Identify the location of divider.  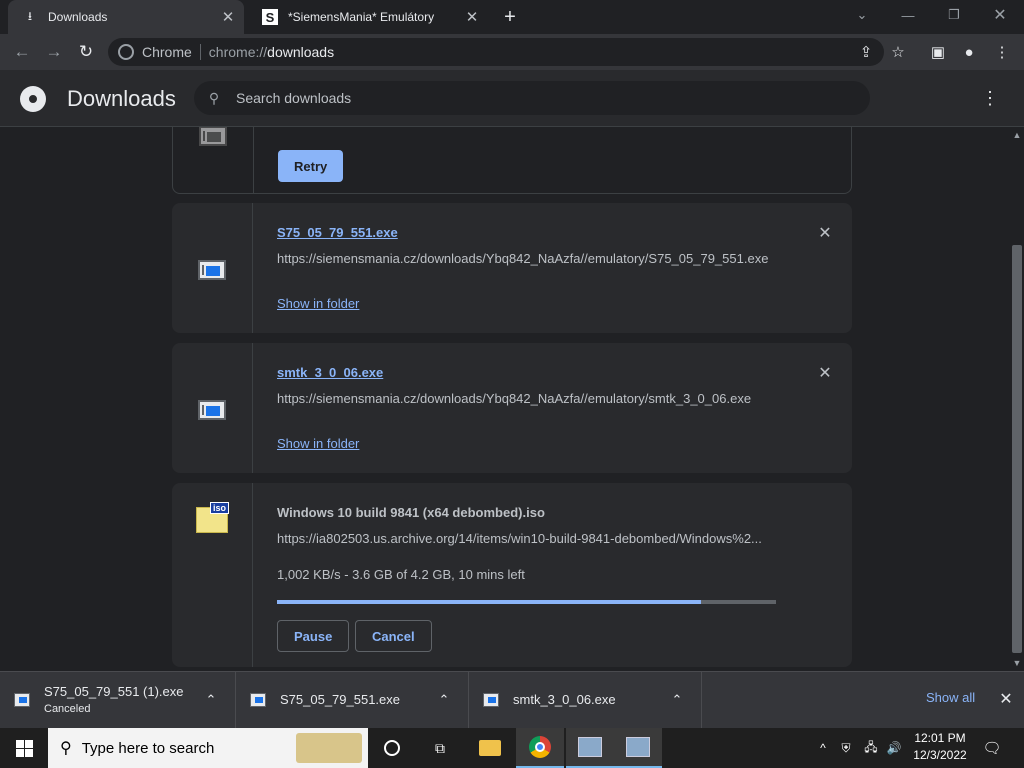
(200, 52).